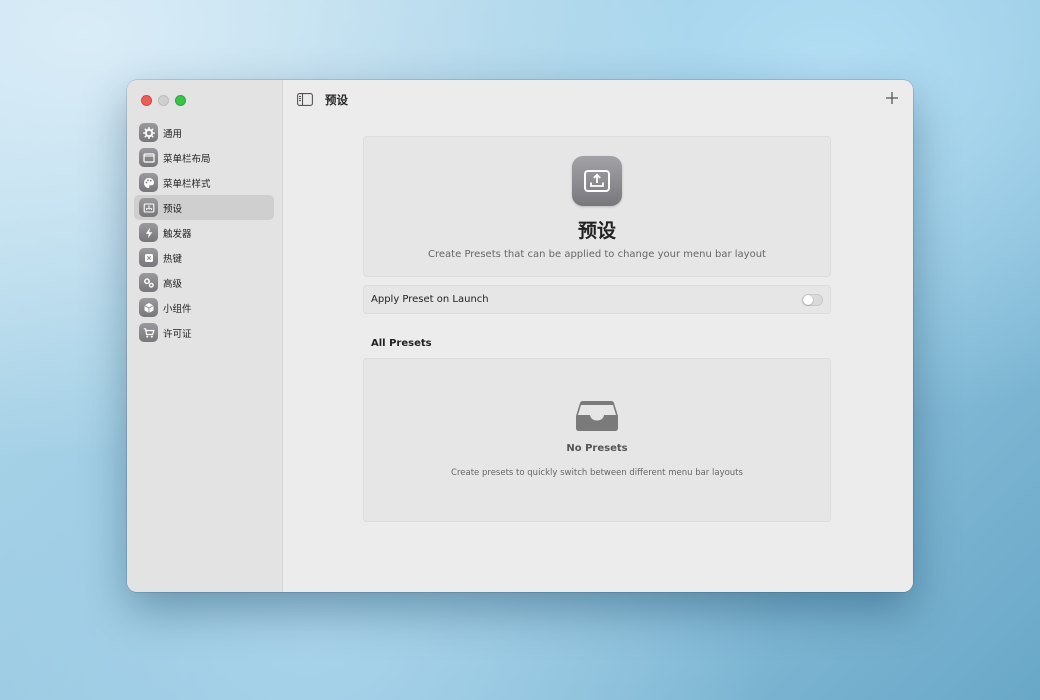  Describe the element at coordinates (148, 282) in the screenshot. I see `gears-icon` at that location.